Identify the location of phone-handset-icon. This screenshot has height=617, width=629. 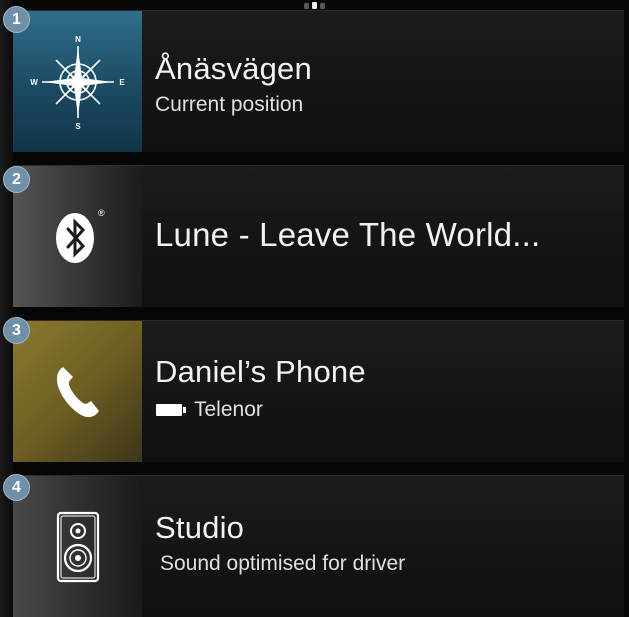
(77, 391).